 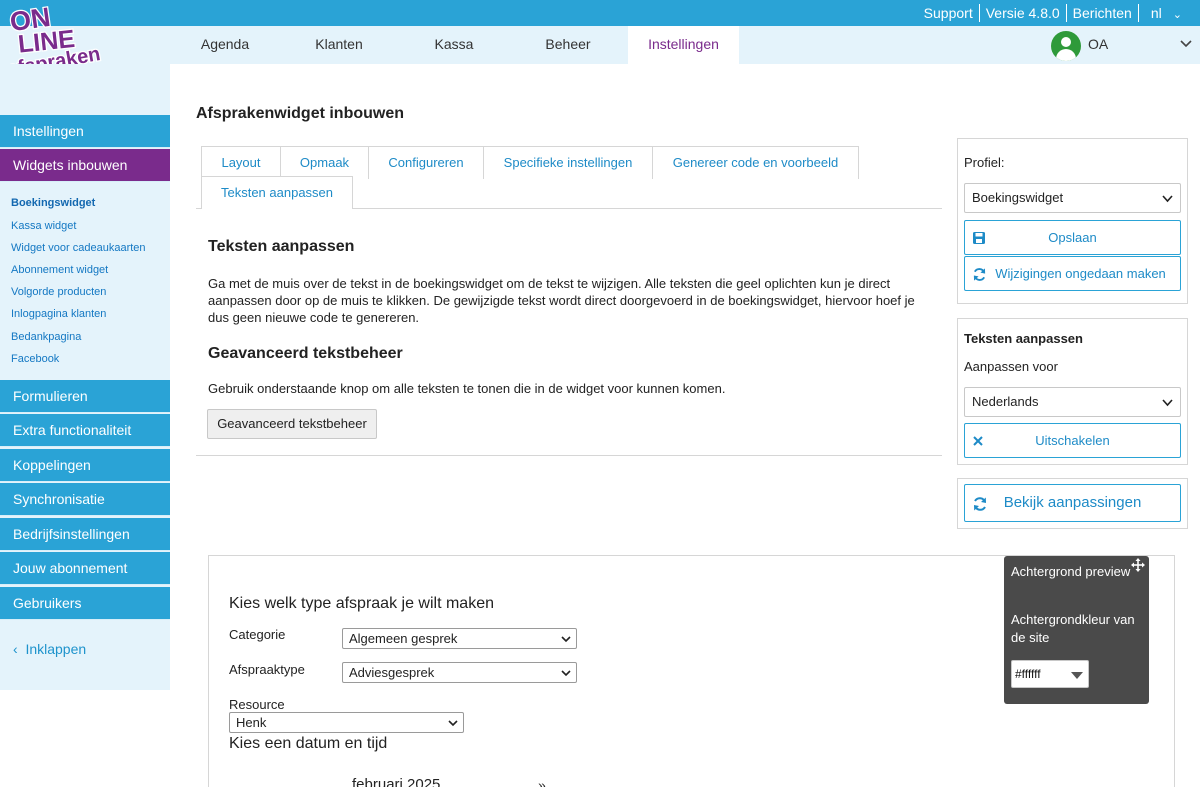 What do you see at coordinates (281, 246) in the screenshot?
I see `section-heading-teksten: Teksten aanpassen` at bounding box center [281, 246].